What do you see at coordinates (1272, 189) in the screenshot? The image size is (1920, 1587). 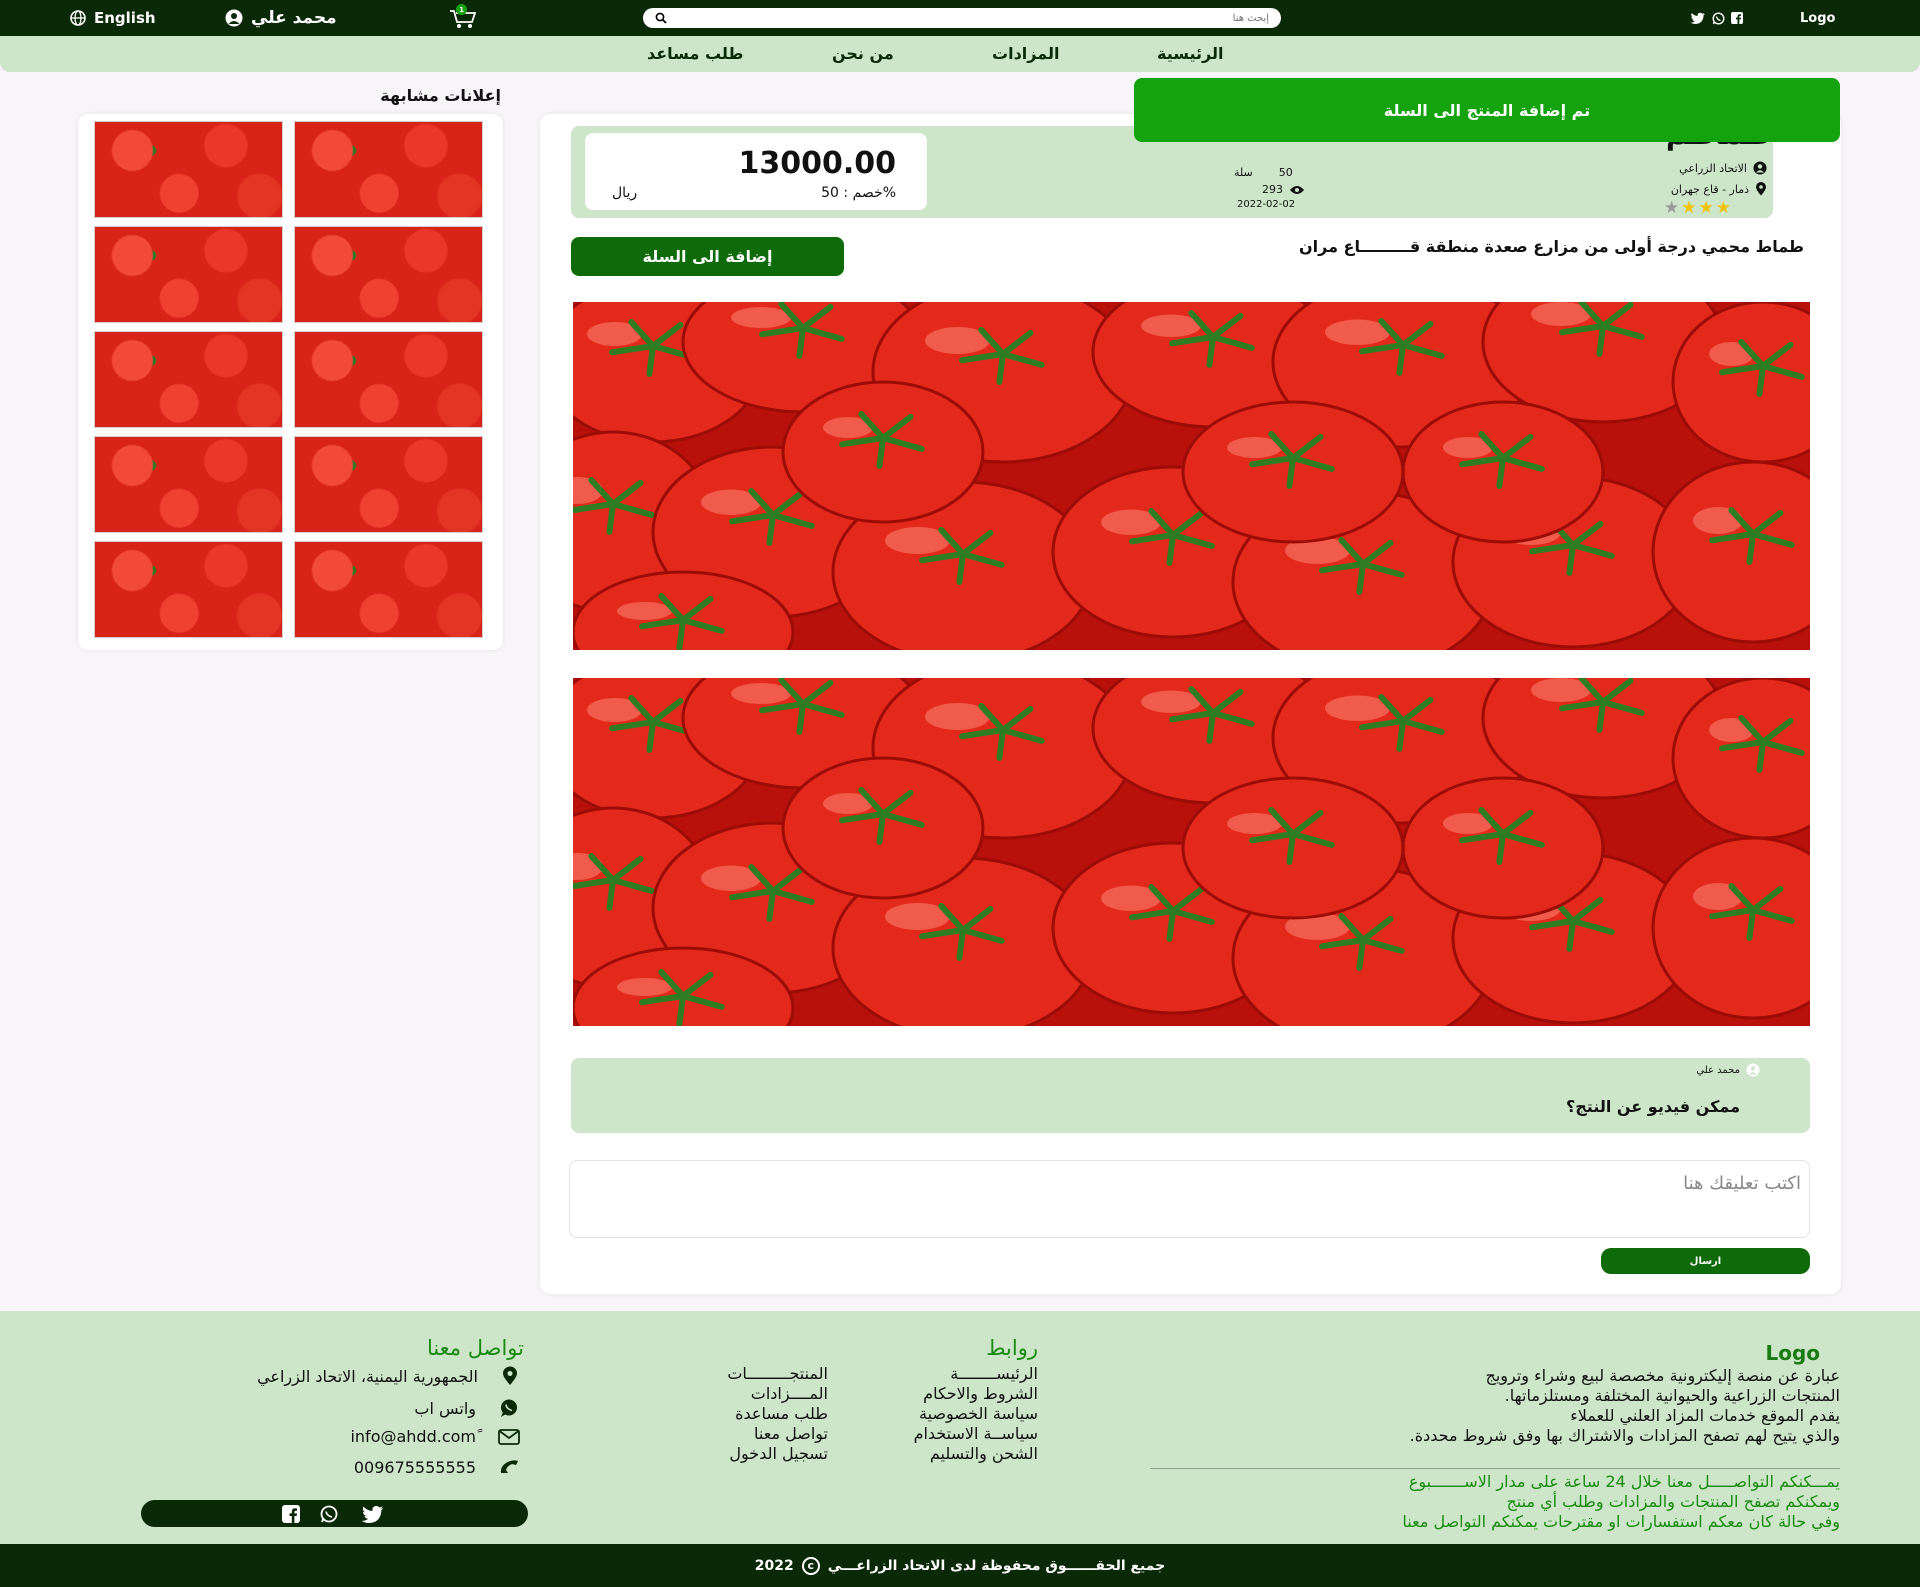 I see `views-count: 293` at bounding box center [1272, 189].